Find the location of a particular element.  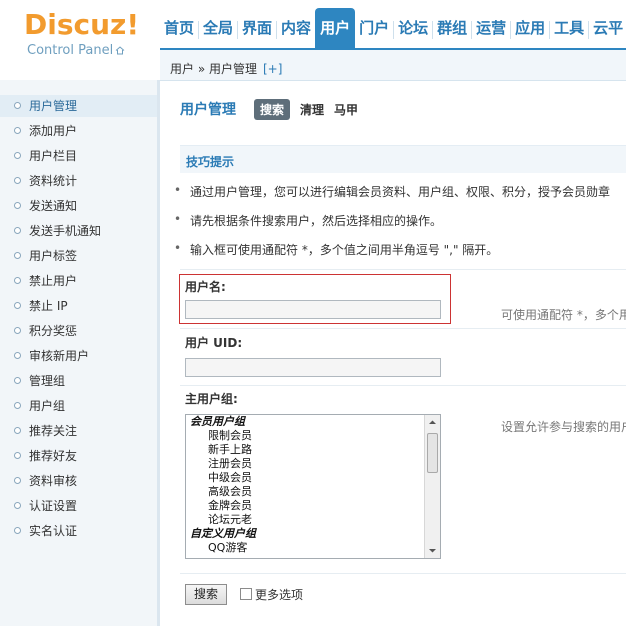

sidebar-item-user-manage: 用户管理 is located at coordinates (78, 106).